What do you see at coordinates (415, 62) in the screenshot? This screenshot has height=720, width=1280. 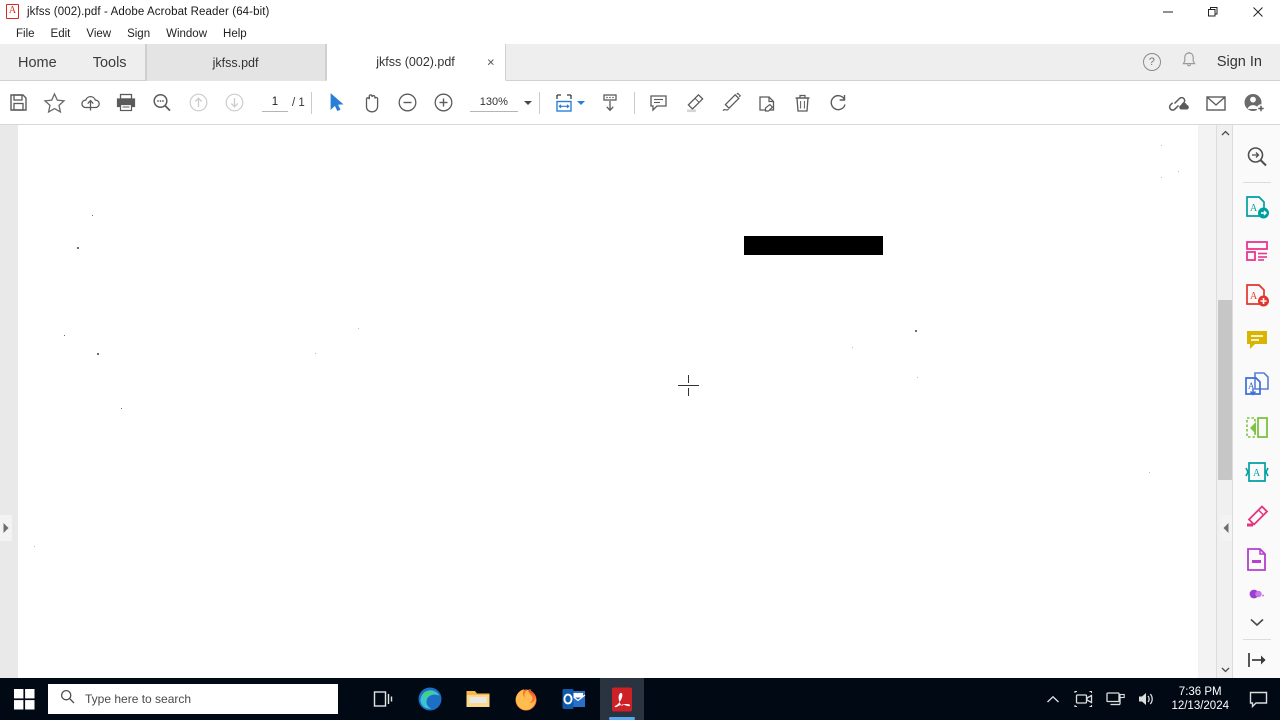 I see `document-tab-2: jkfss (002).pdf ×` at bounding box center [415, 62].